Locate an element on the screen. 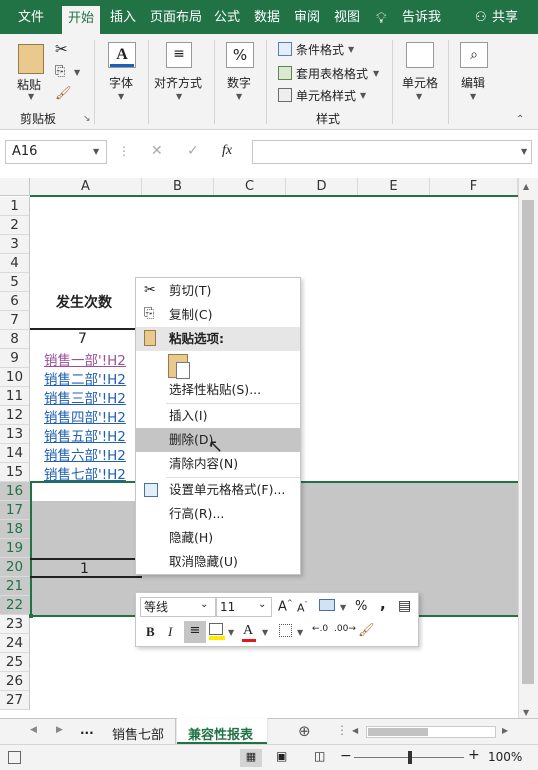  row-header: 12 is located at coordinates (15, 415).